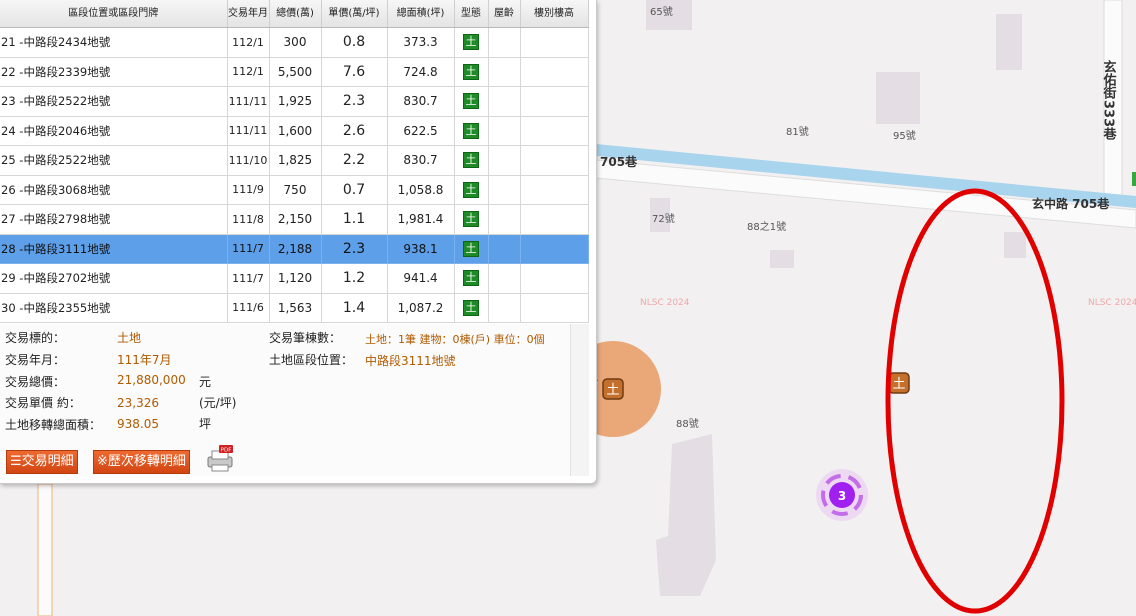  I want to click on detail-value-location: 中路段3111地號, so click(410, 361).